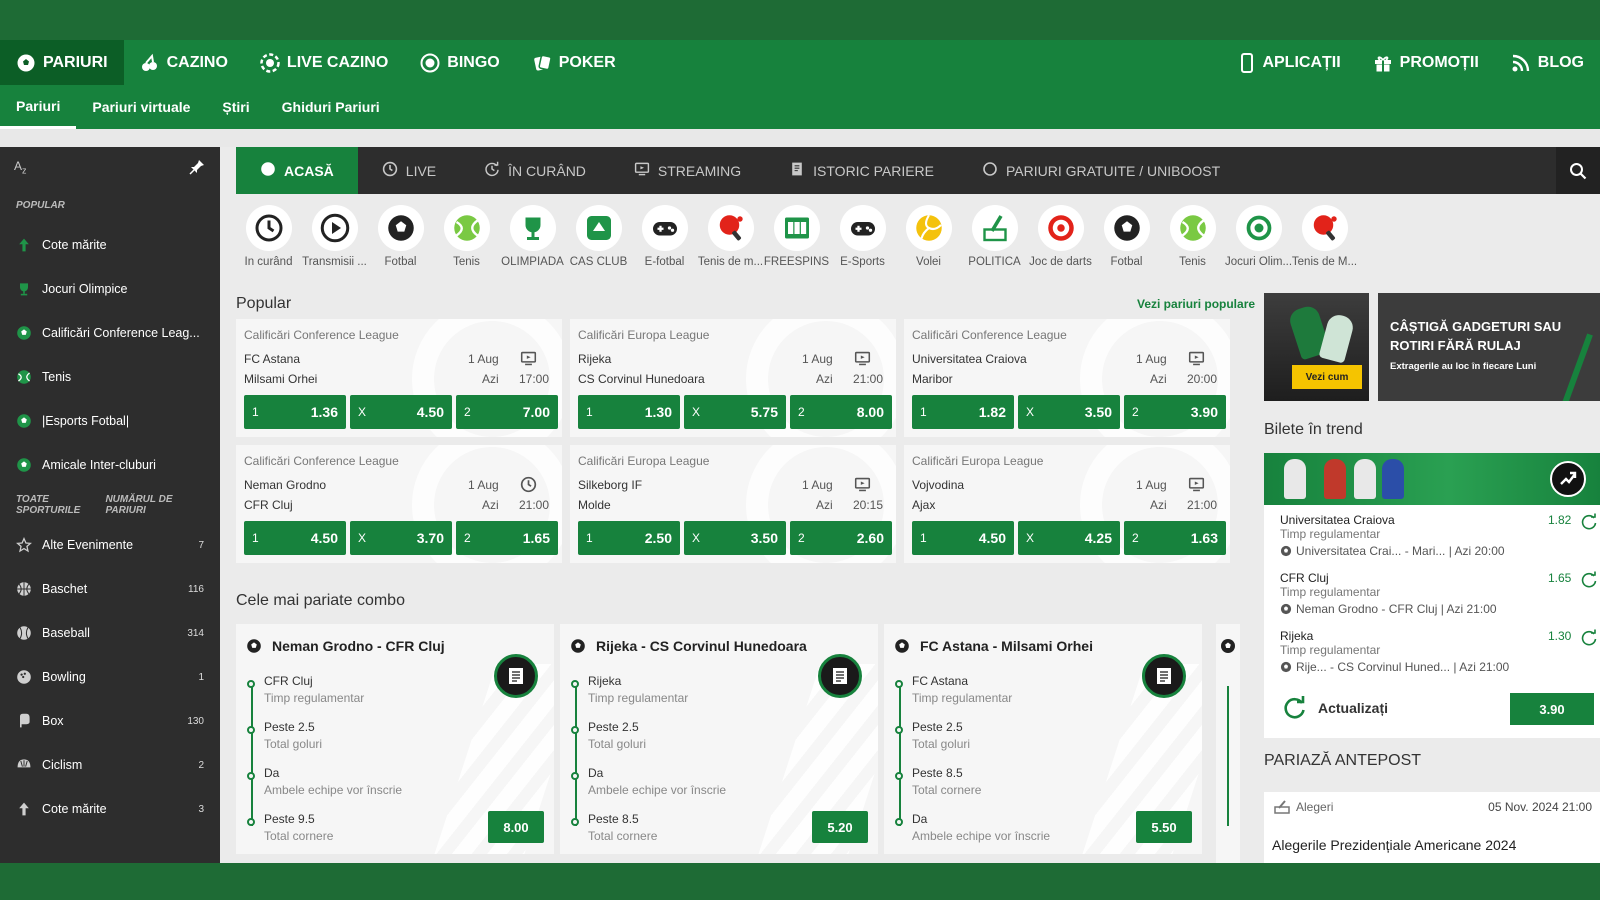  I want to click on odd-button-X: X 5.75, so click(735, 412).